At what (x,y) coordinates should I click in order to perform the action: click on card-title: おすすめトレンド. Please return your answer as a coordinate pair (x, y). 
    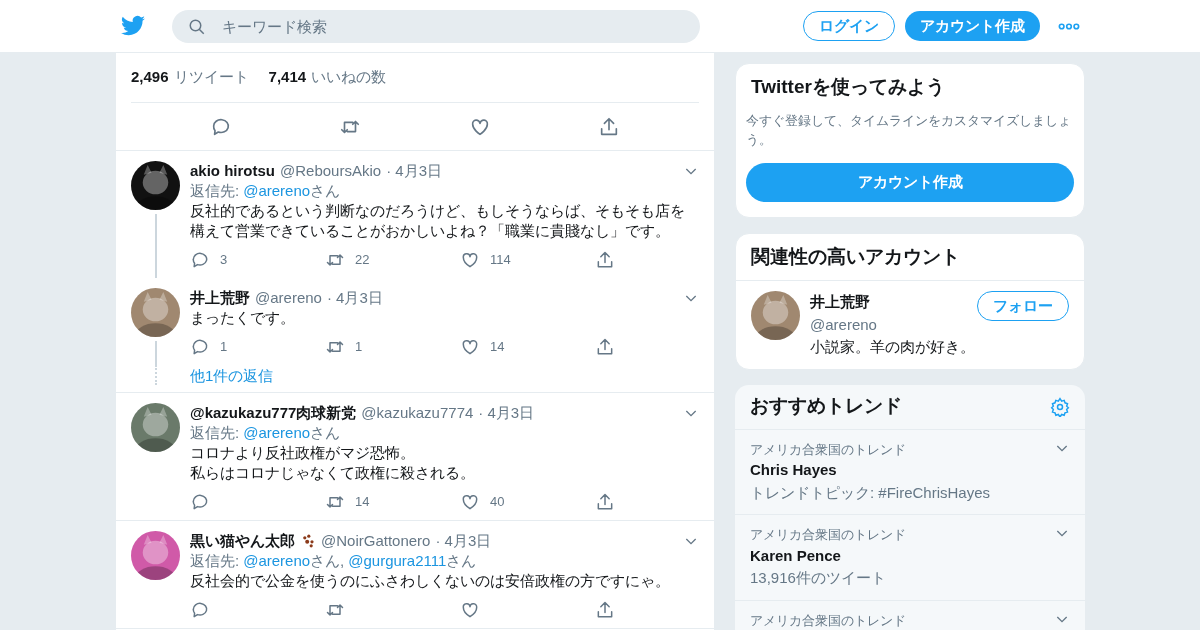
    Looking at the image, I should click on (826, 406).